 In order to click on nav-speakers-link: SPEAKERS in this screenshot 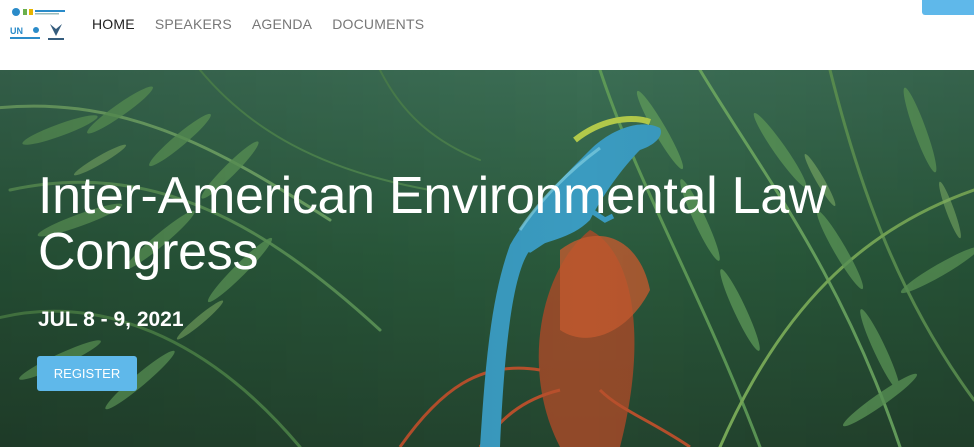, I will do `click(193, 24)`.